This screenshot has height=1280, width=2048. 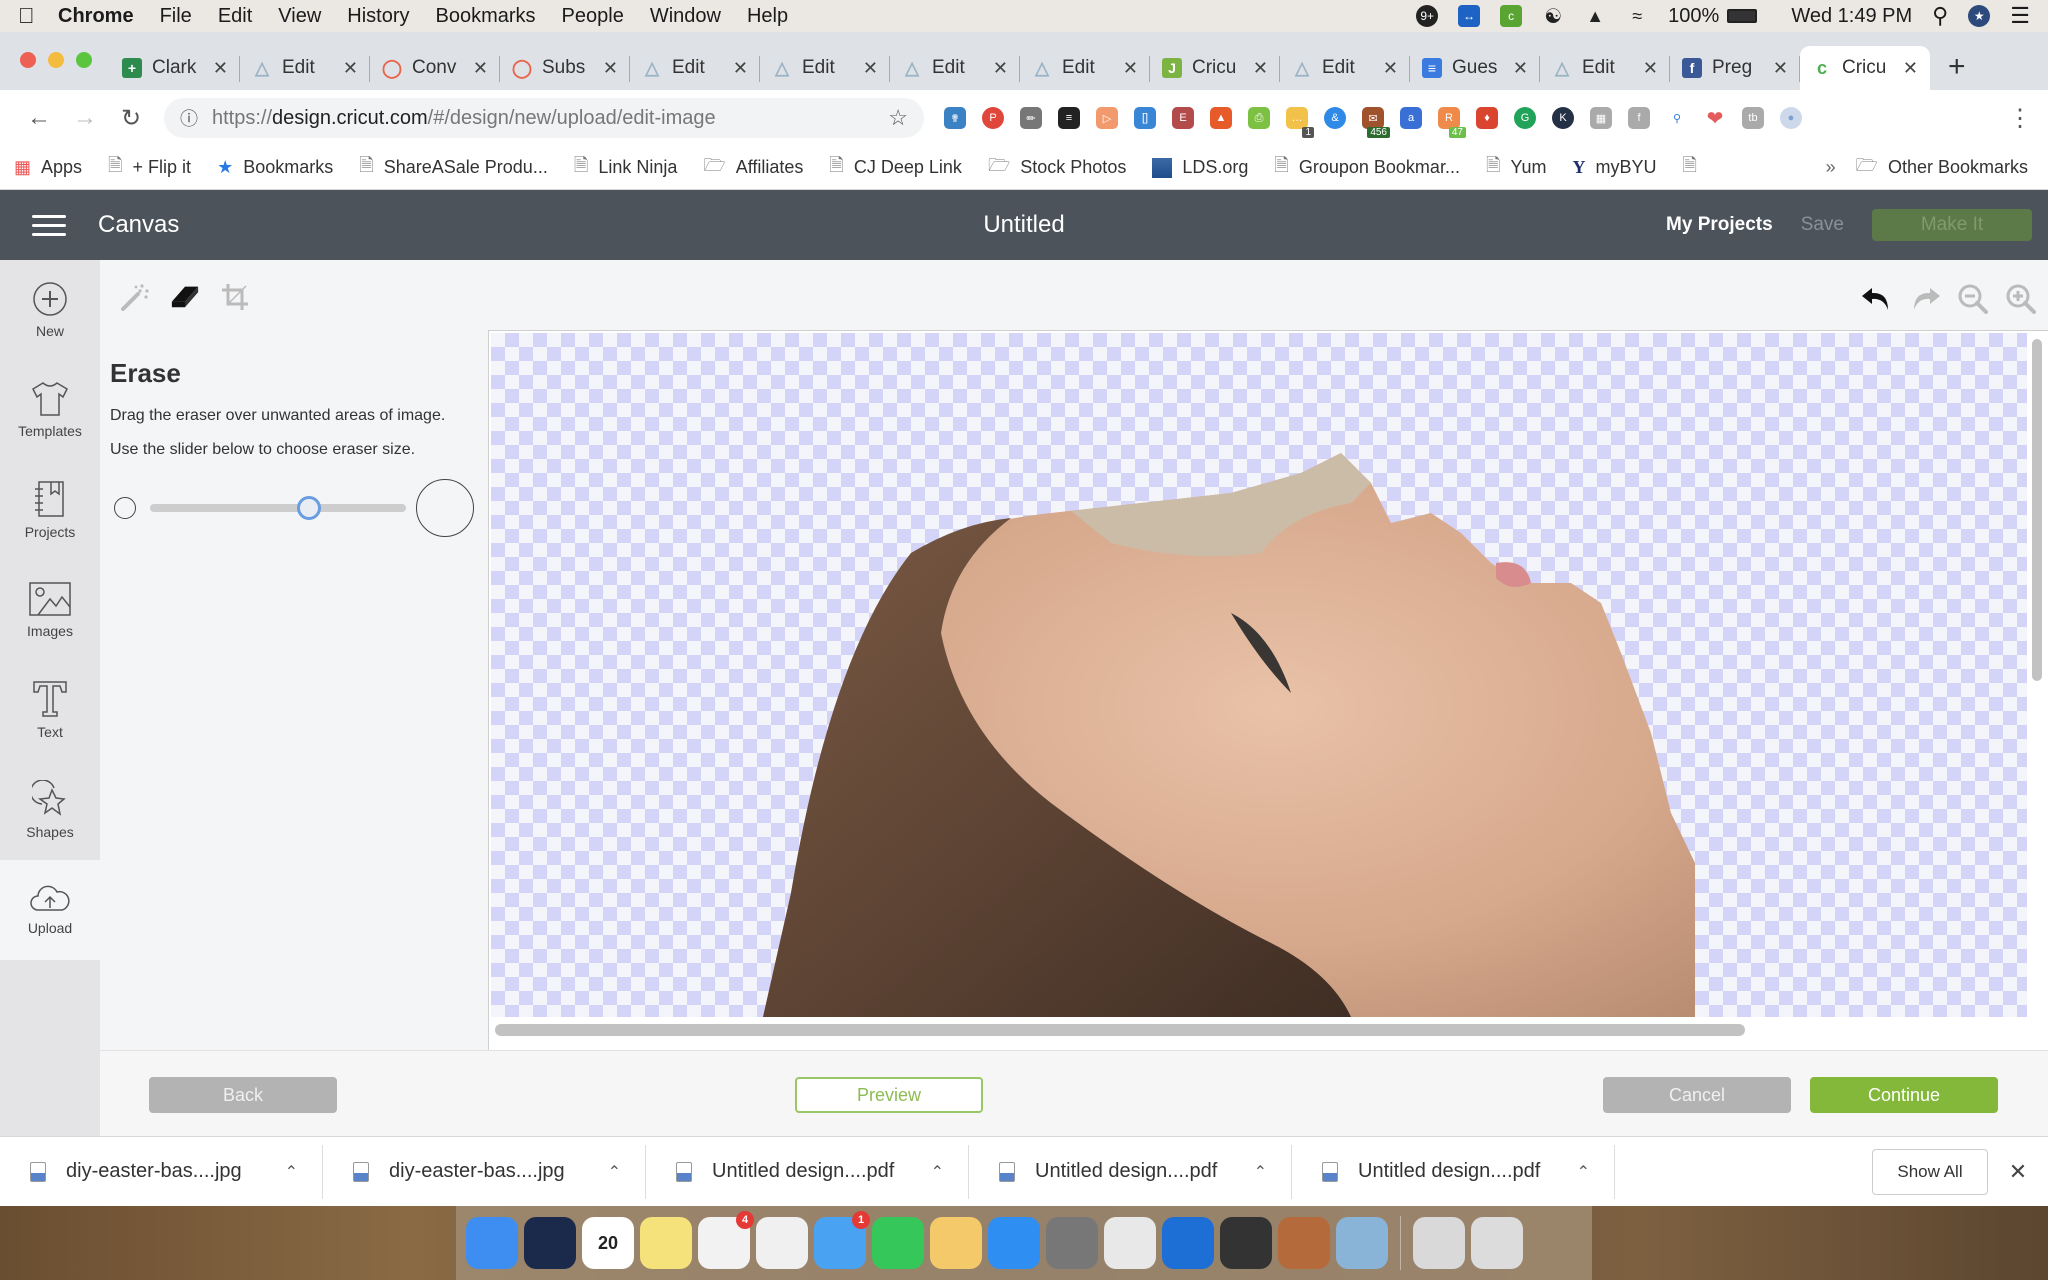 I want to click on print-extension-icon: ⎙, so click(x=1259, y=118).